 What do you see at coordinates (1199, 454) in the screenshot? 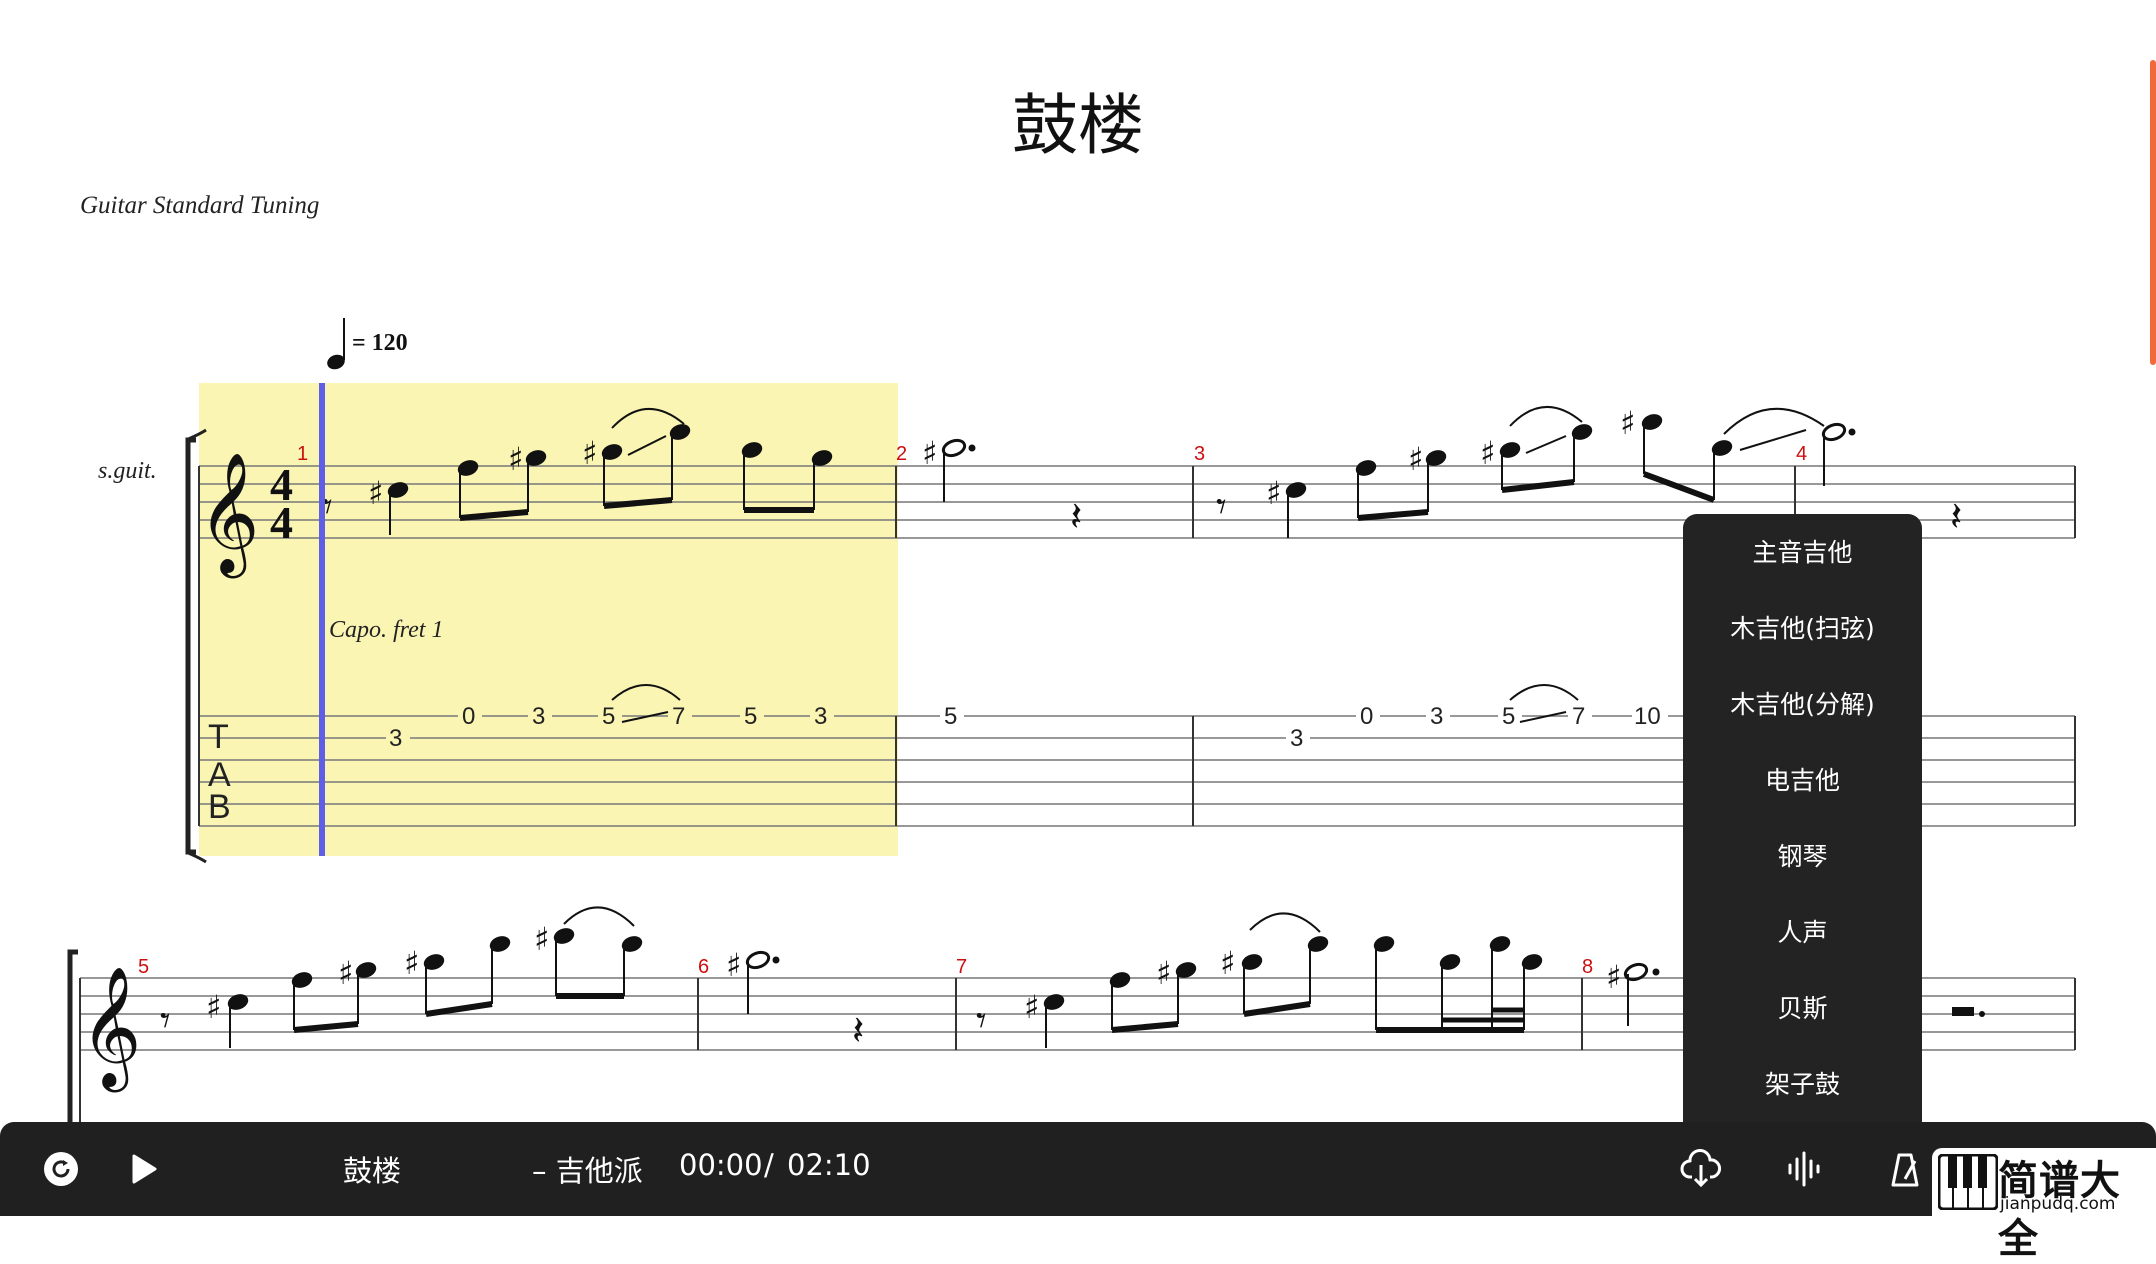
I see `measure-number: 3` at bounding box center [1199, 454].